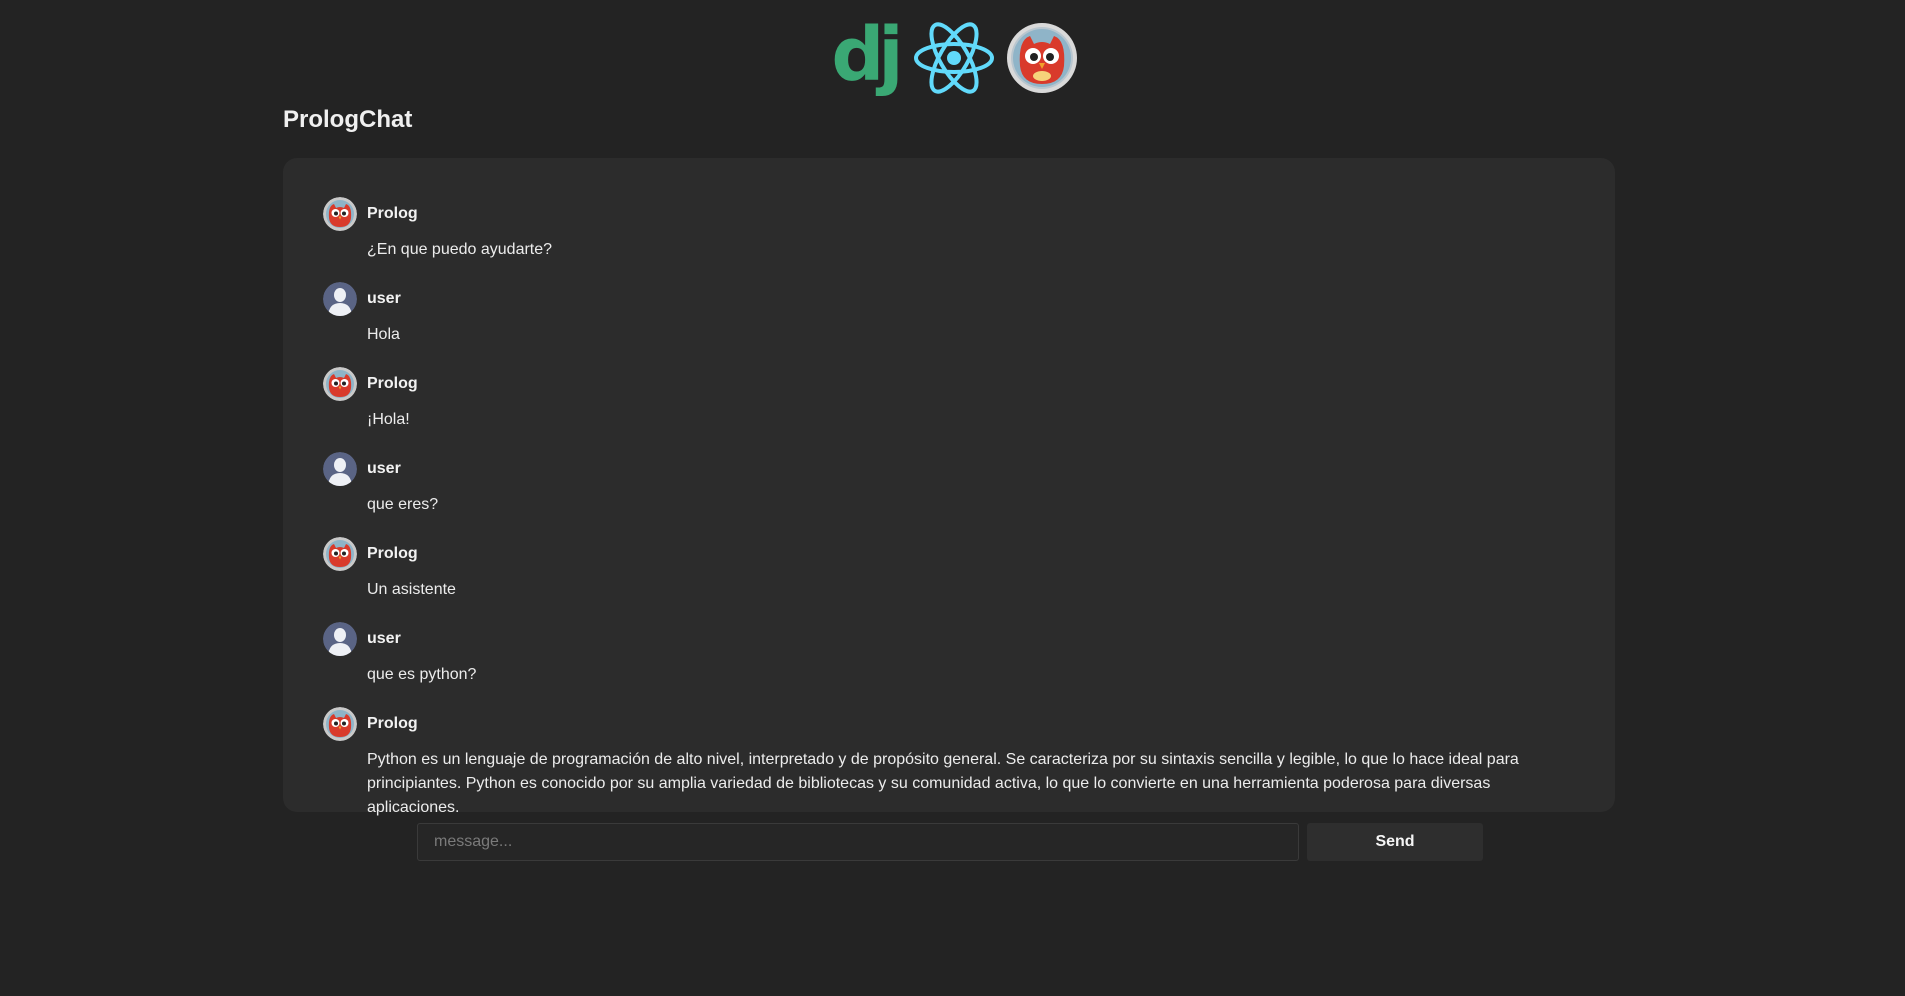 This screenshot has width=1905, height=996. I want to click on chat-message: user que es python?, so click(949, 654).